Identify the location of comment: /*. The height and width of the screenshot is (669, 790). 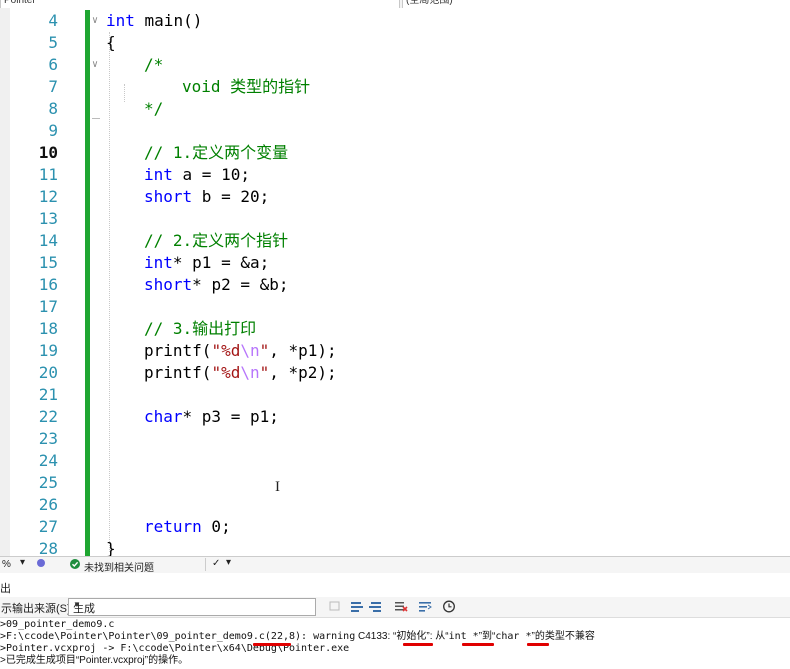
(154, 64).